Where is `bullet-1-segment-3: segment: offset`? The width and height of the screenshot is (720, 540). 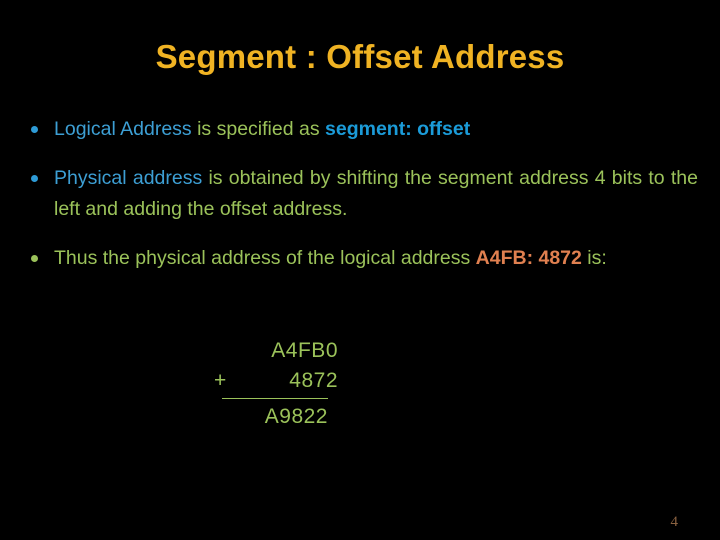
bullet-1-segment-3: segment: offset is located at coordinates (398, 129).